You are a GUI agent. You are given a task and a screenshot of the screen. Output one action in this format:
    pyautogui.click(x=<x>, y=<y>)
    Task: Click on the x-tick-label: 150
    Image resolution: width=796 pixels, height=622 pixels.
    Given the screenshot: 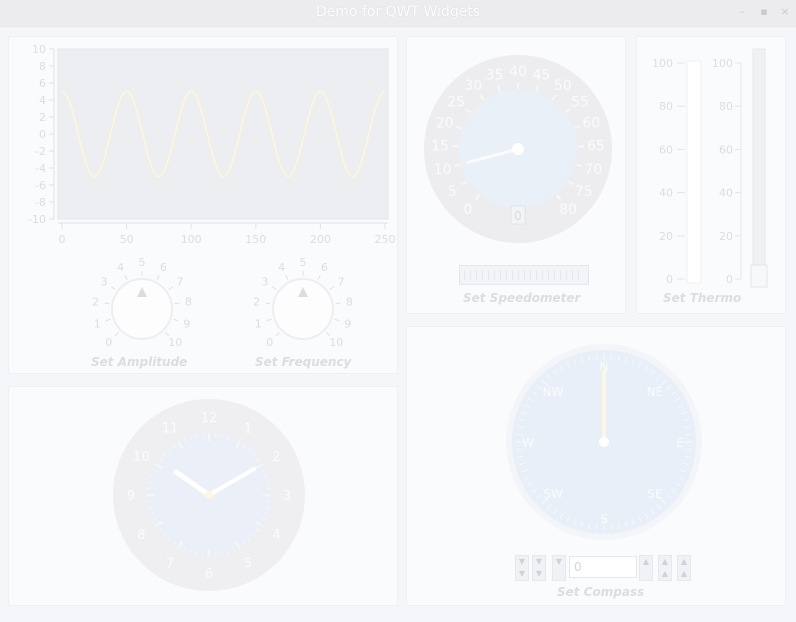 What is the action you would take?
    pyautogui.click(x=255, y=239)
    